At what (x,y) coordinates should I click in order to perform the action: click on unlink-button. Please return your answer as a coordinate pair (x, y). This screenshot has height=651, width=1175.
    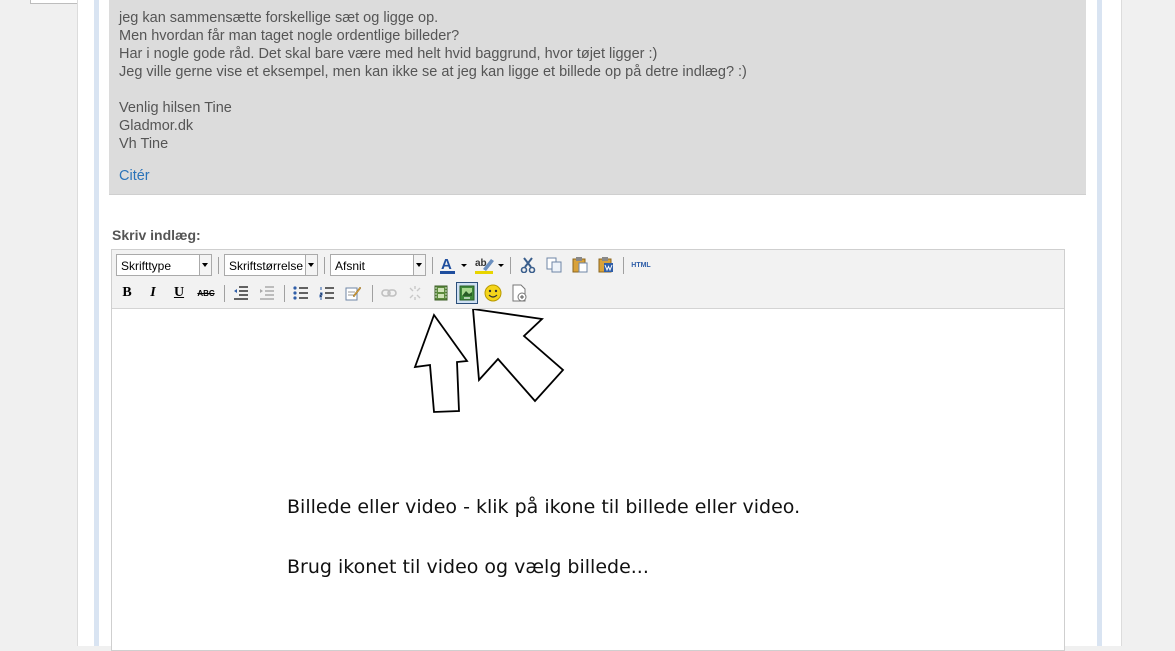
    Looking at the image, I should click on (415, 293).